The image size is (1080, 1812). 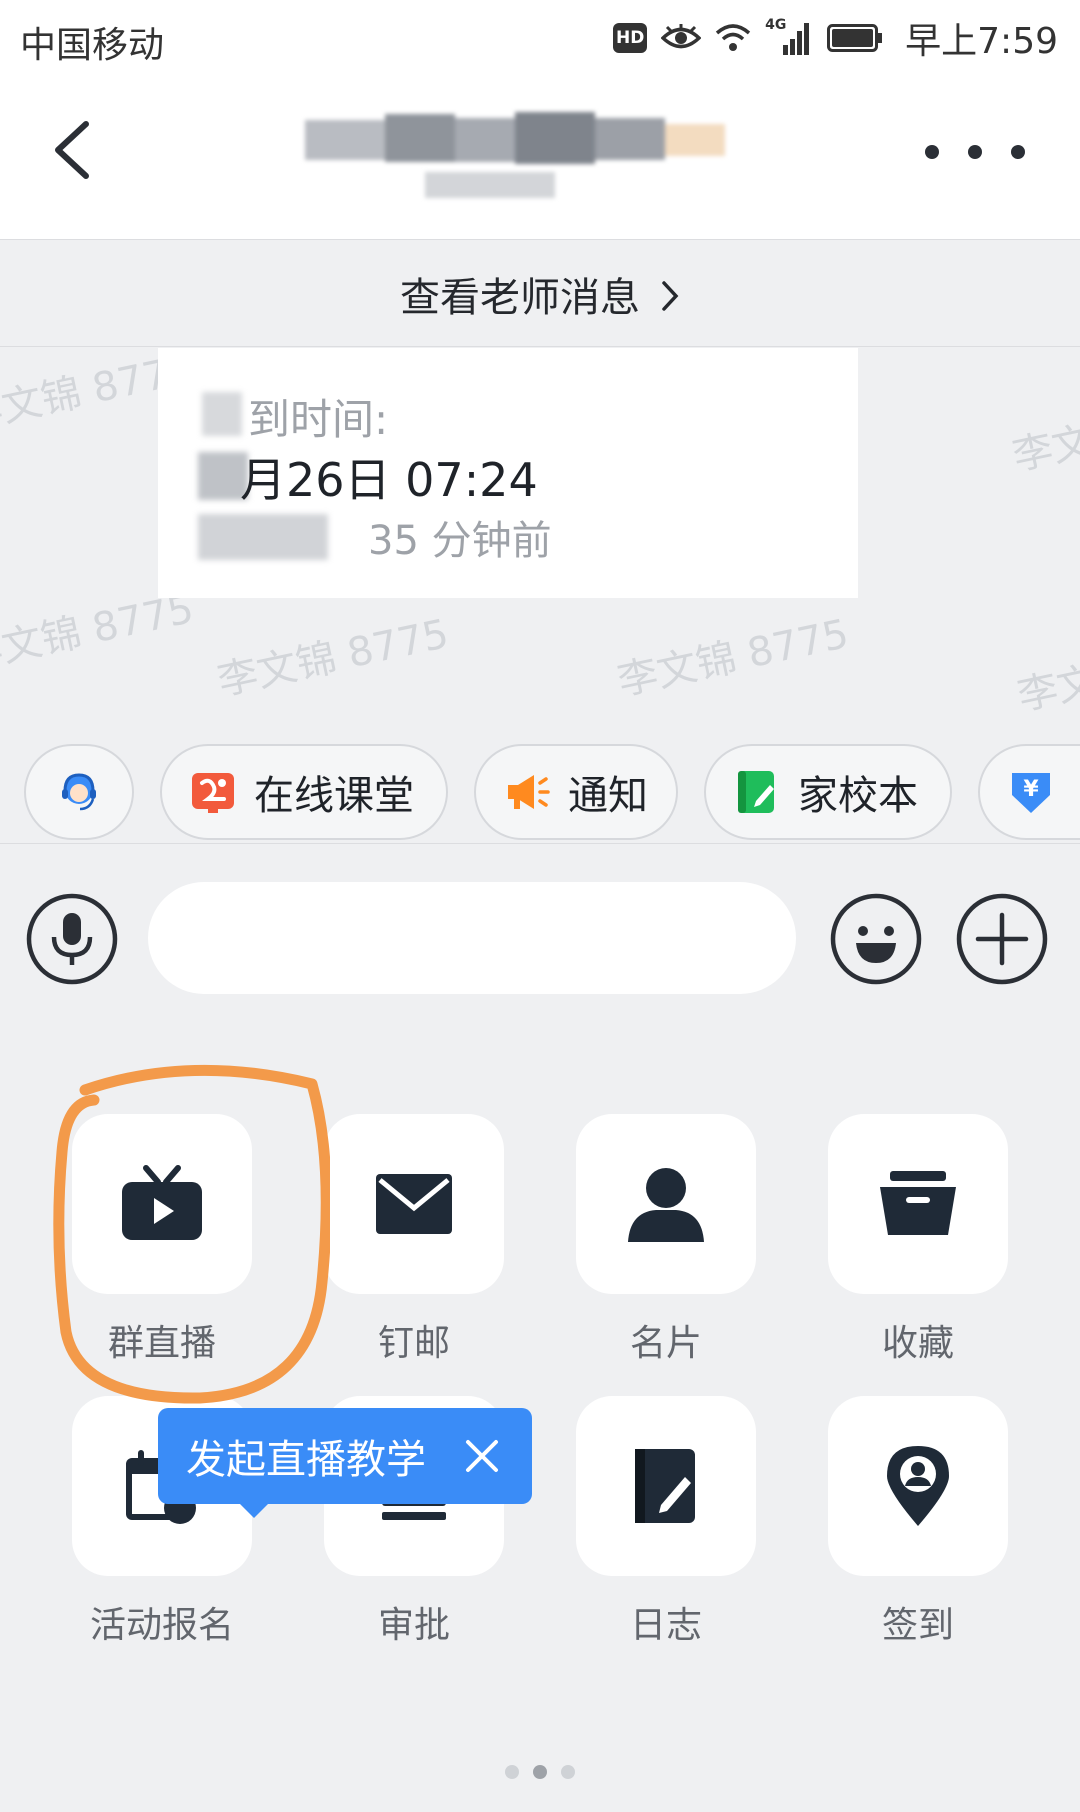 I want to click on signal-icon: 4G, so click(x=789, y=36).